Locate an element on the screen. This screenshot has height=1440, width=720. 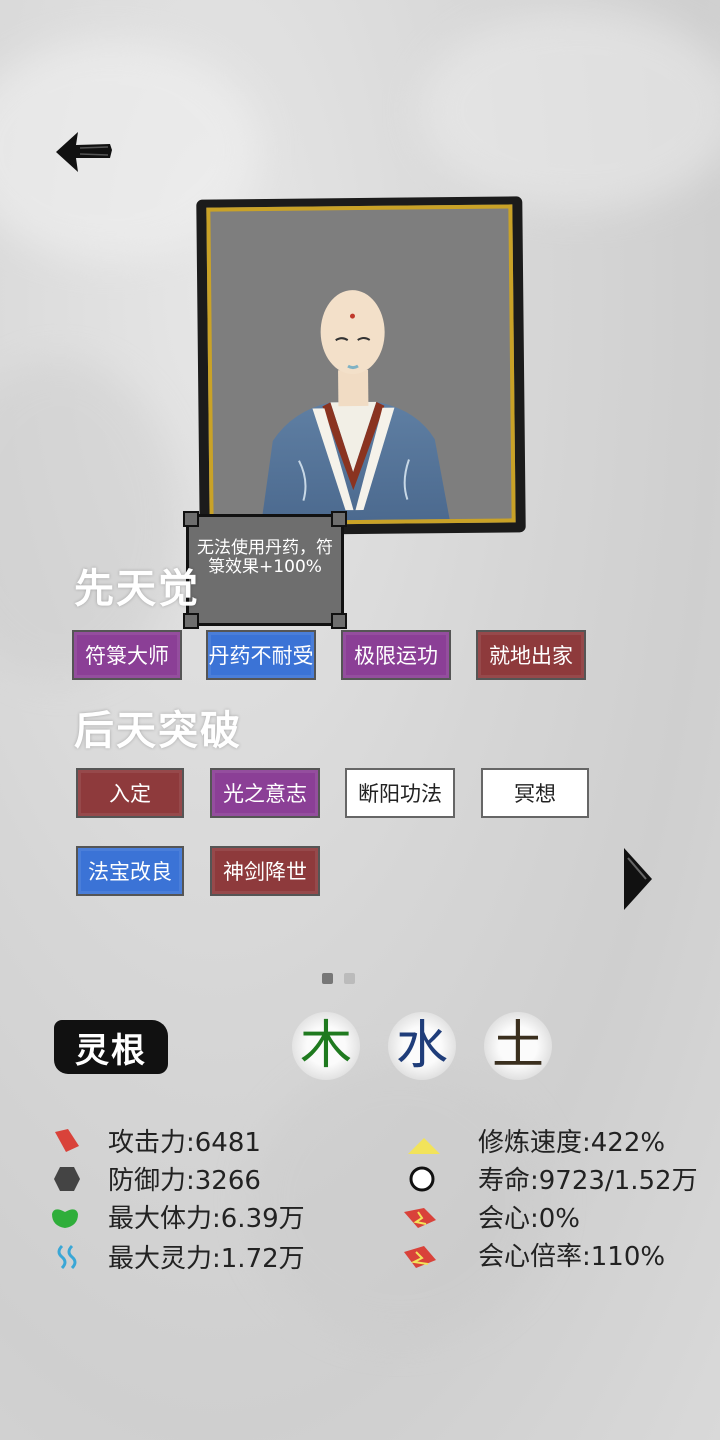
innate-trait-button: 丹药不耐受 is located at coordinates (261, 655).